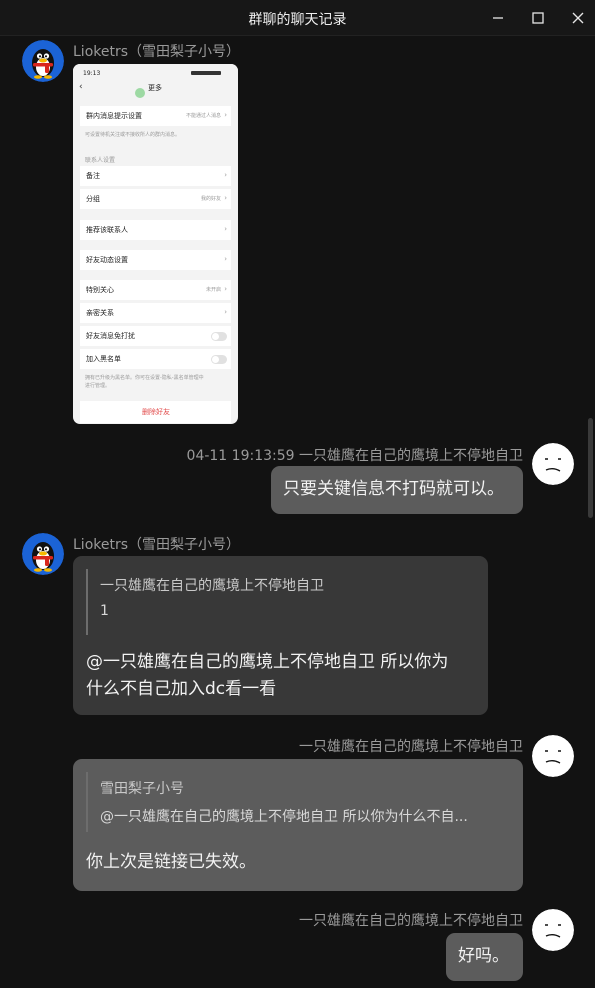 The height and width of the screenshot is (988, 595). I want to click on message-text-line: @一只雄鹰在自己的鹰境上不停地自卫 所以你为, so click(267, 662).